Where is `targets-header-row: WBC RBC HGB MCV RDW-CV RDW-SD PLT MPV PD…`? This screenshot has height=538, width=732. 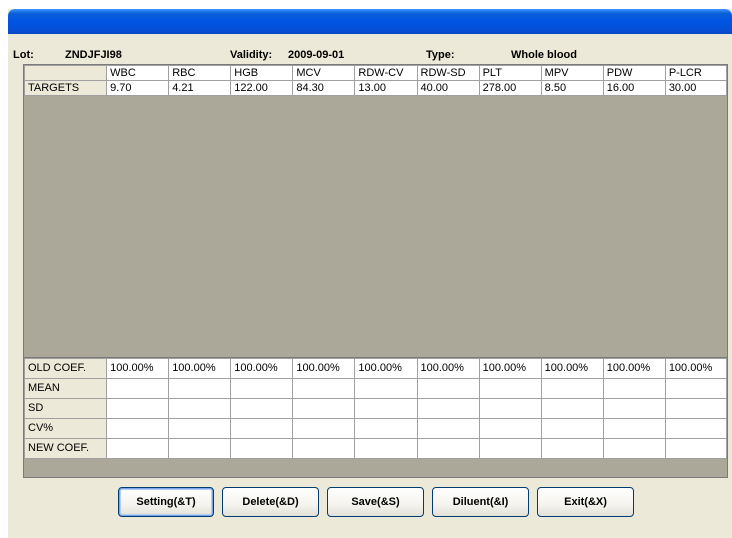
targets-header-row: WBC RBC HGB MCV RDW-CV RDW-SD PLT MPV PD… is located at coordinates (375, 73).